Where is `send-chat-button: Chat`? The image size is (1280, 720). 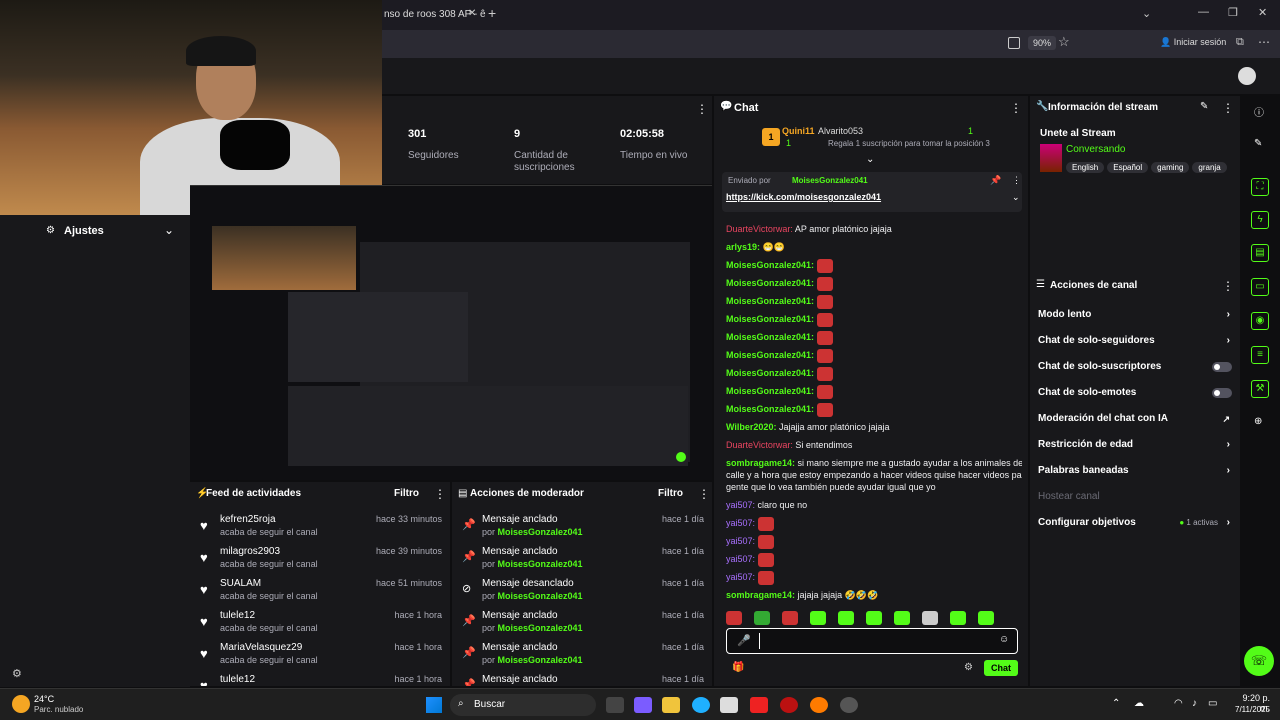 send-chat-button: Chat is located at coordinates (1001, 668).